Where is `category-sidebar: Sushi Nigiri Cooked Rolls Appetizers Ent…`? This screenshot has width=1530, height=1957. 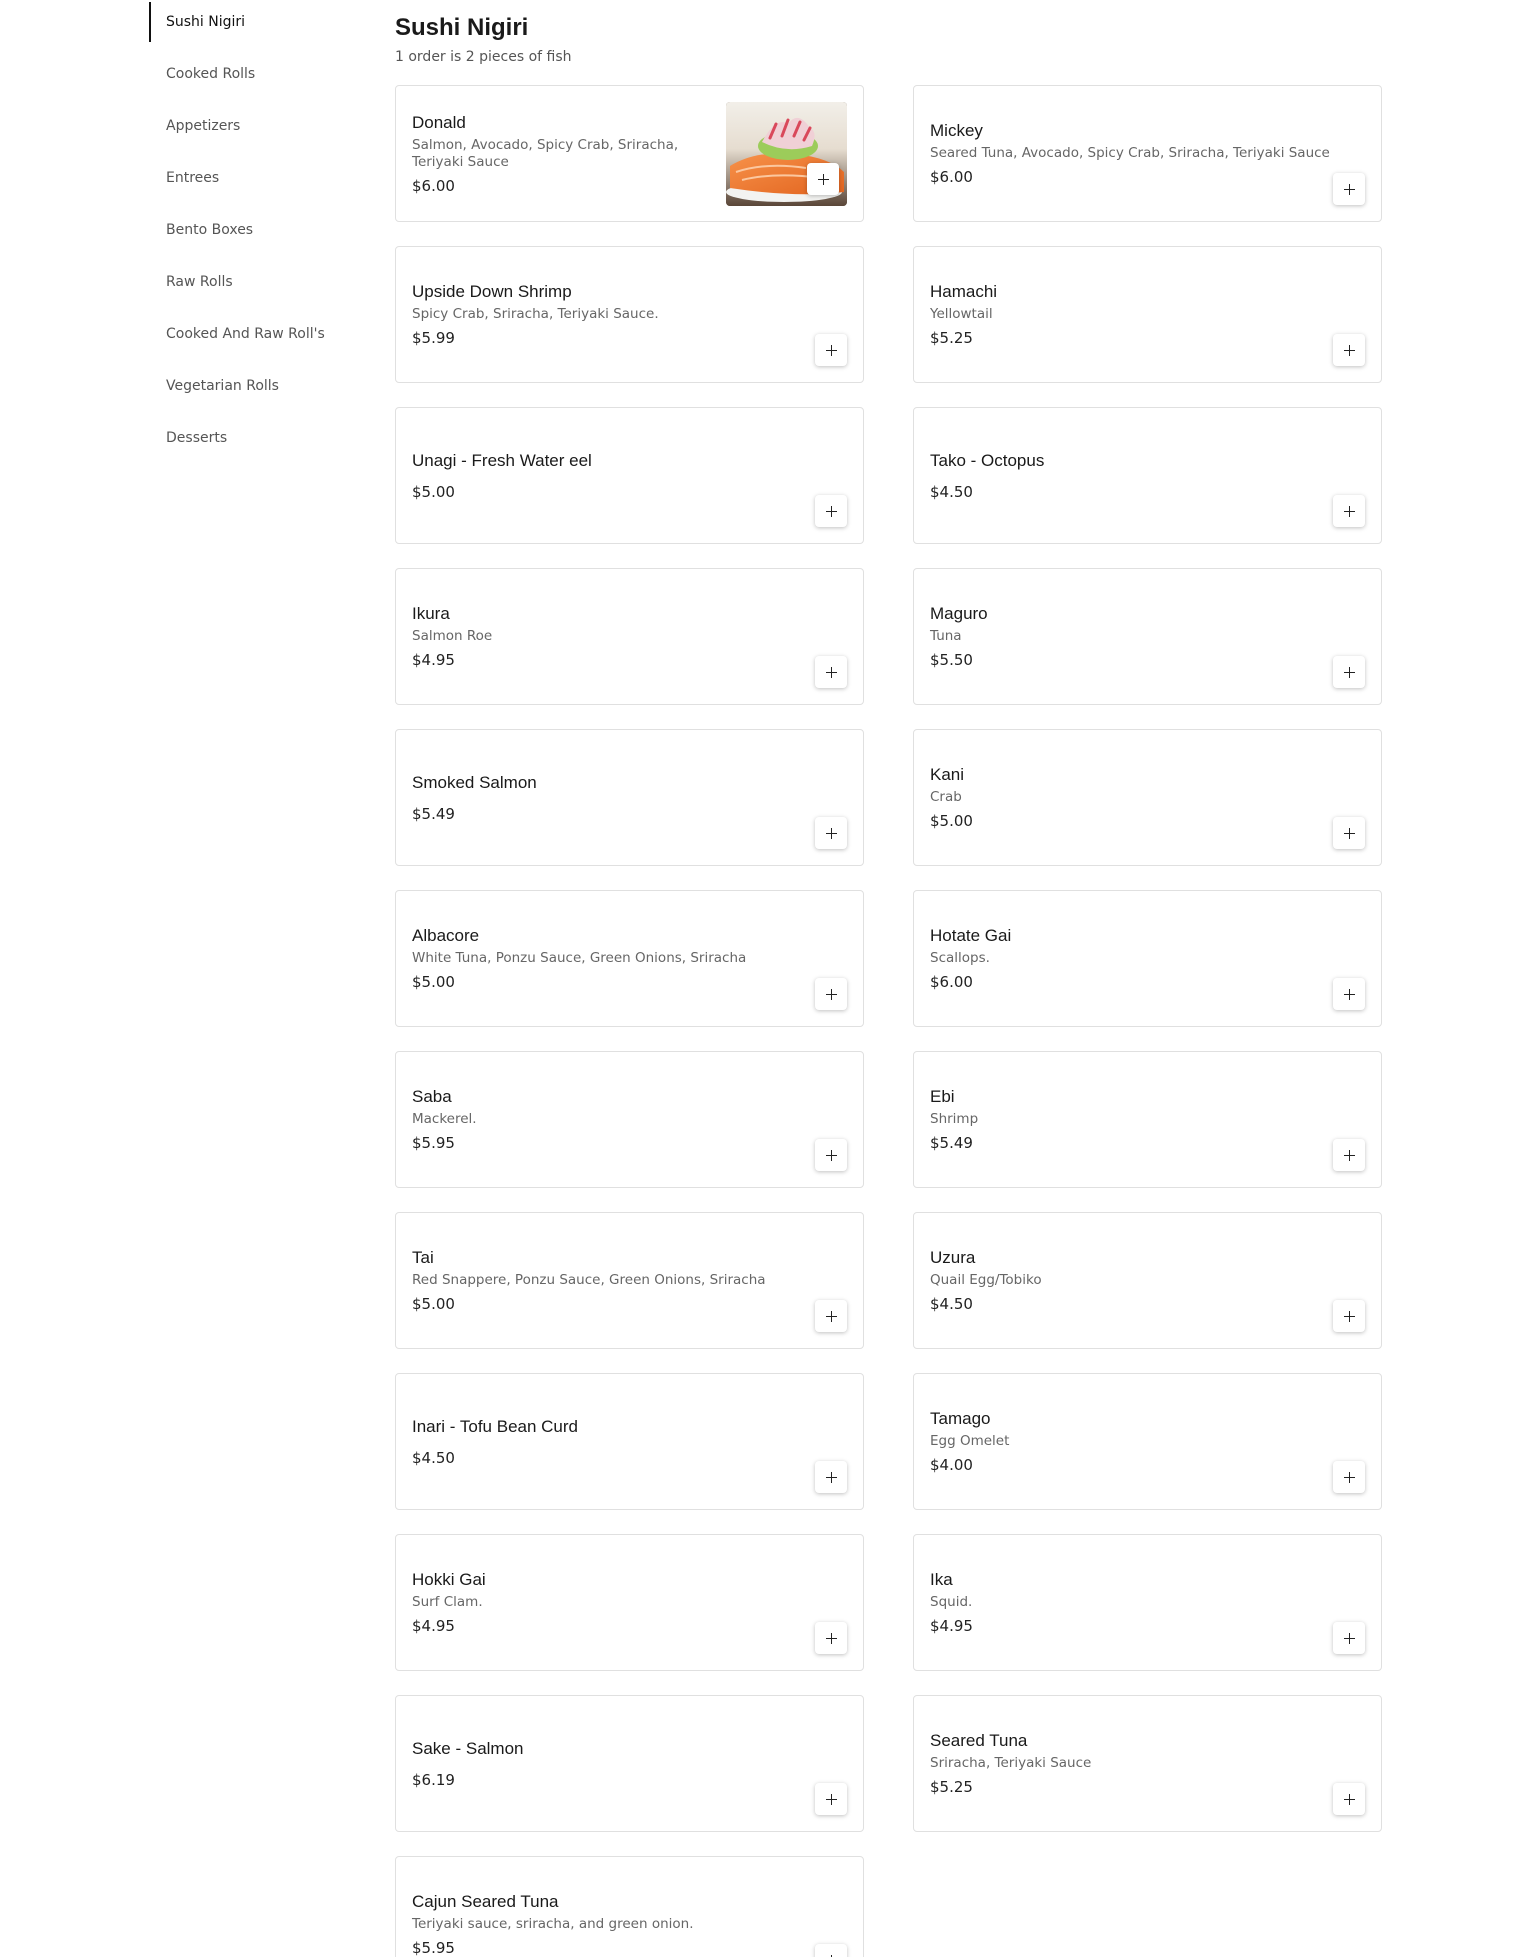
category-sidebar: Sushi Nigiri Cooked Rolls Appetizers Ent… is located at coordinates (259, 234).